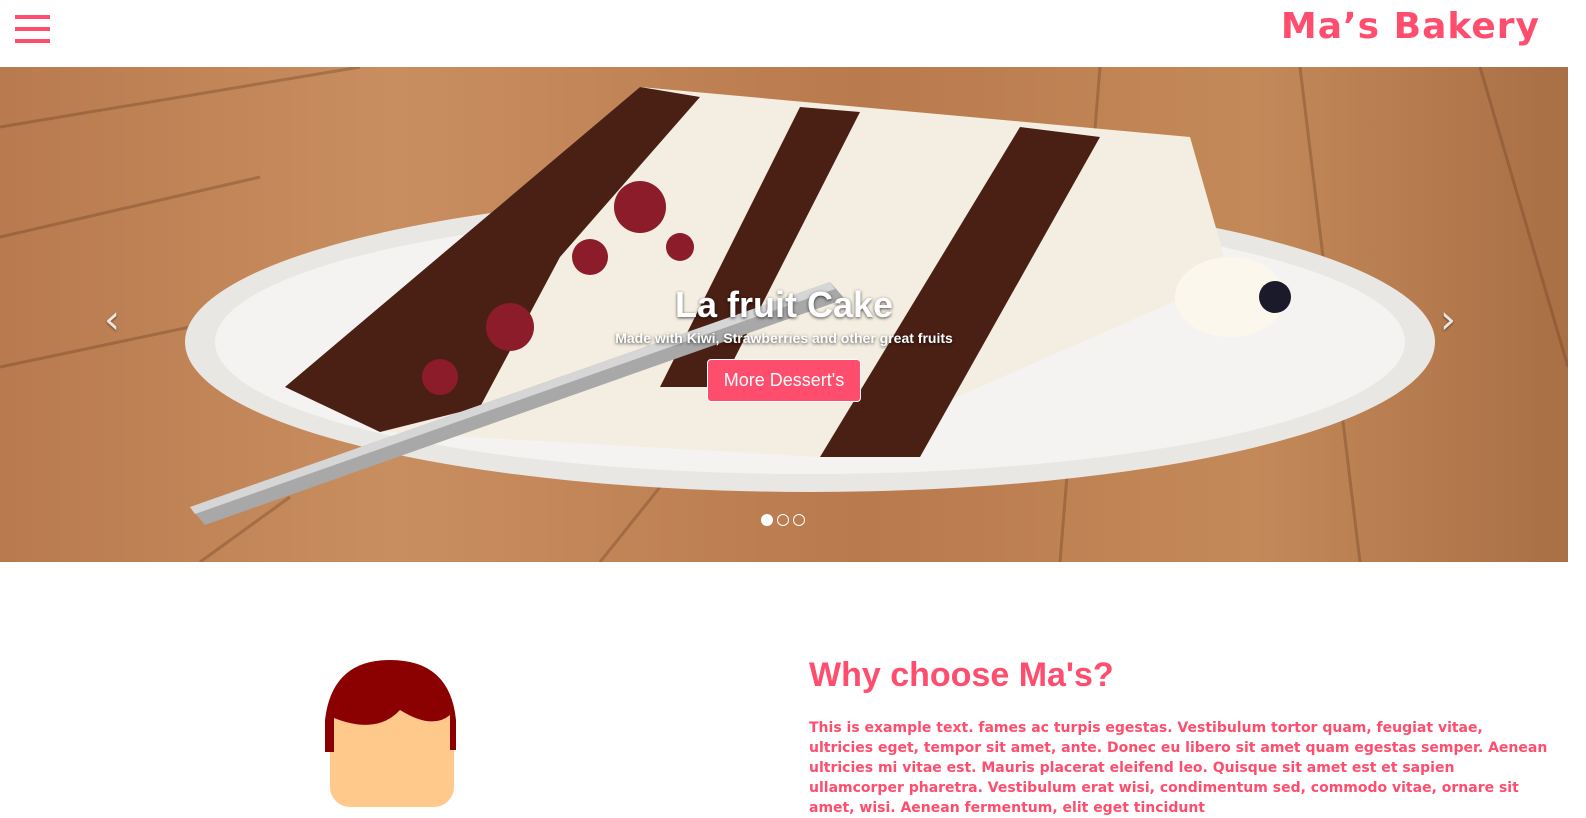  Describe the element at coordinates (33, 30) in the screenshot. I see `hamburger-menu-icon` at that location.